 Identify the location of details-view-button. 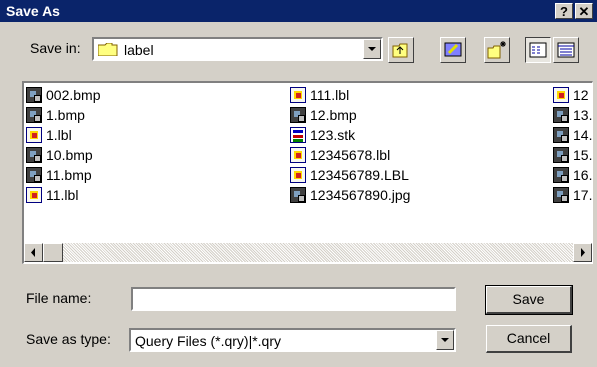
(566, 50).